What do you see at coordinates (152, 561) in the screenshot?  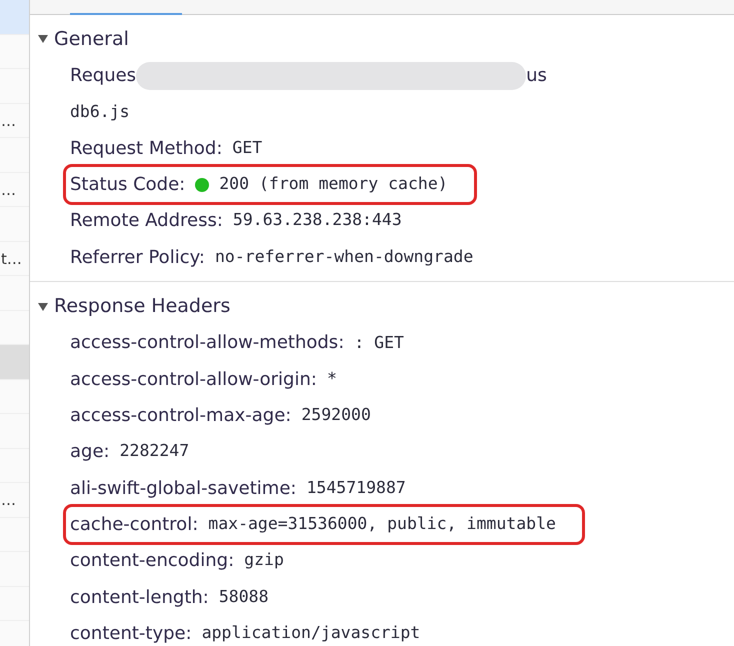 I see `header-name: content-encoding:` at bounding box center [152, 561].